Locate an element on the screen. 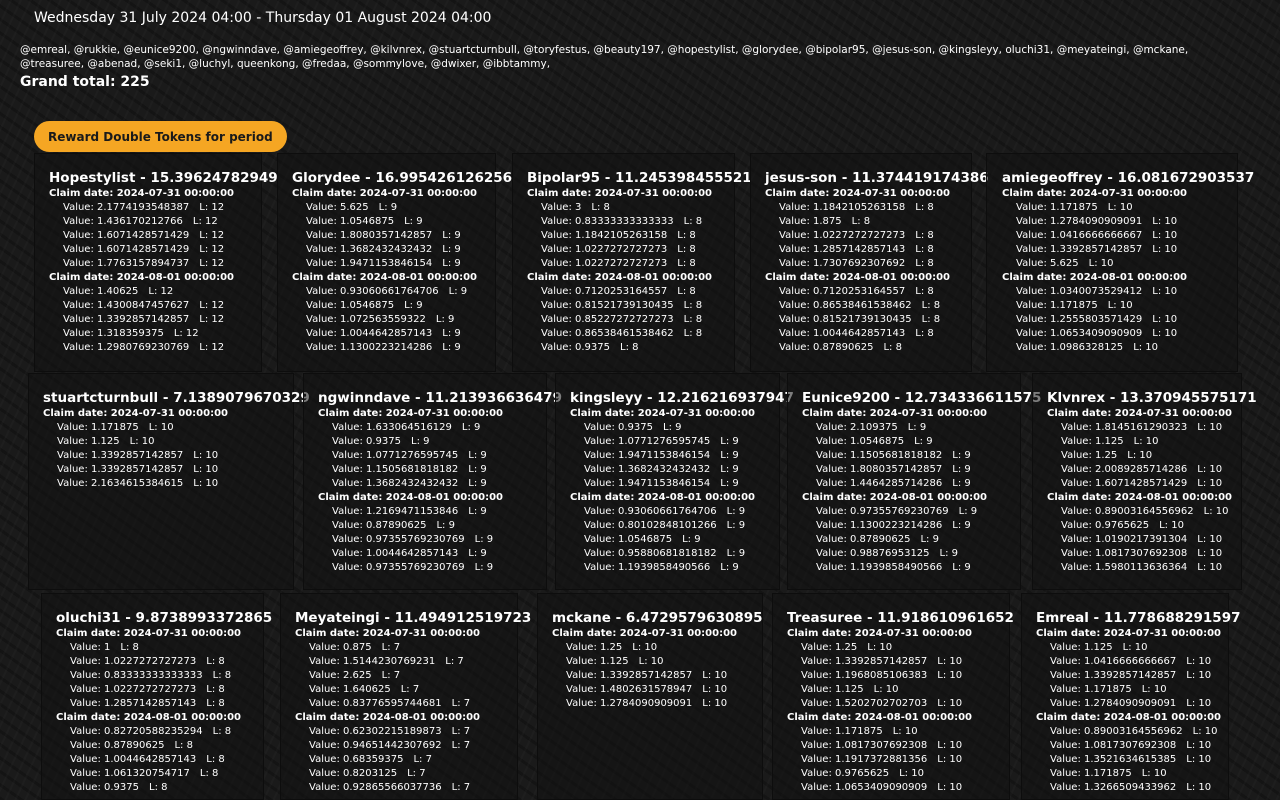  value-text: Value: 1.875 is located at coordinates (810, 221).